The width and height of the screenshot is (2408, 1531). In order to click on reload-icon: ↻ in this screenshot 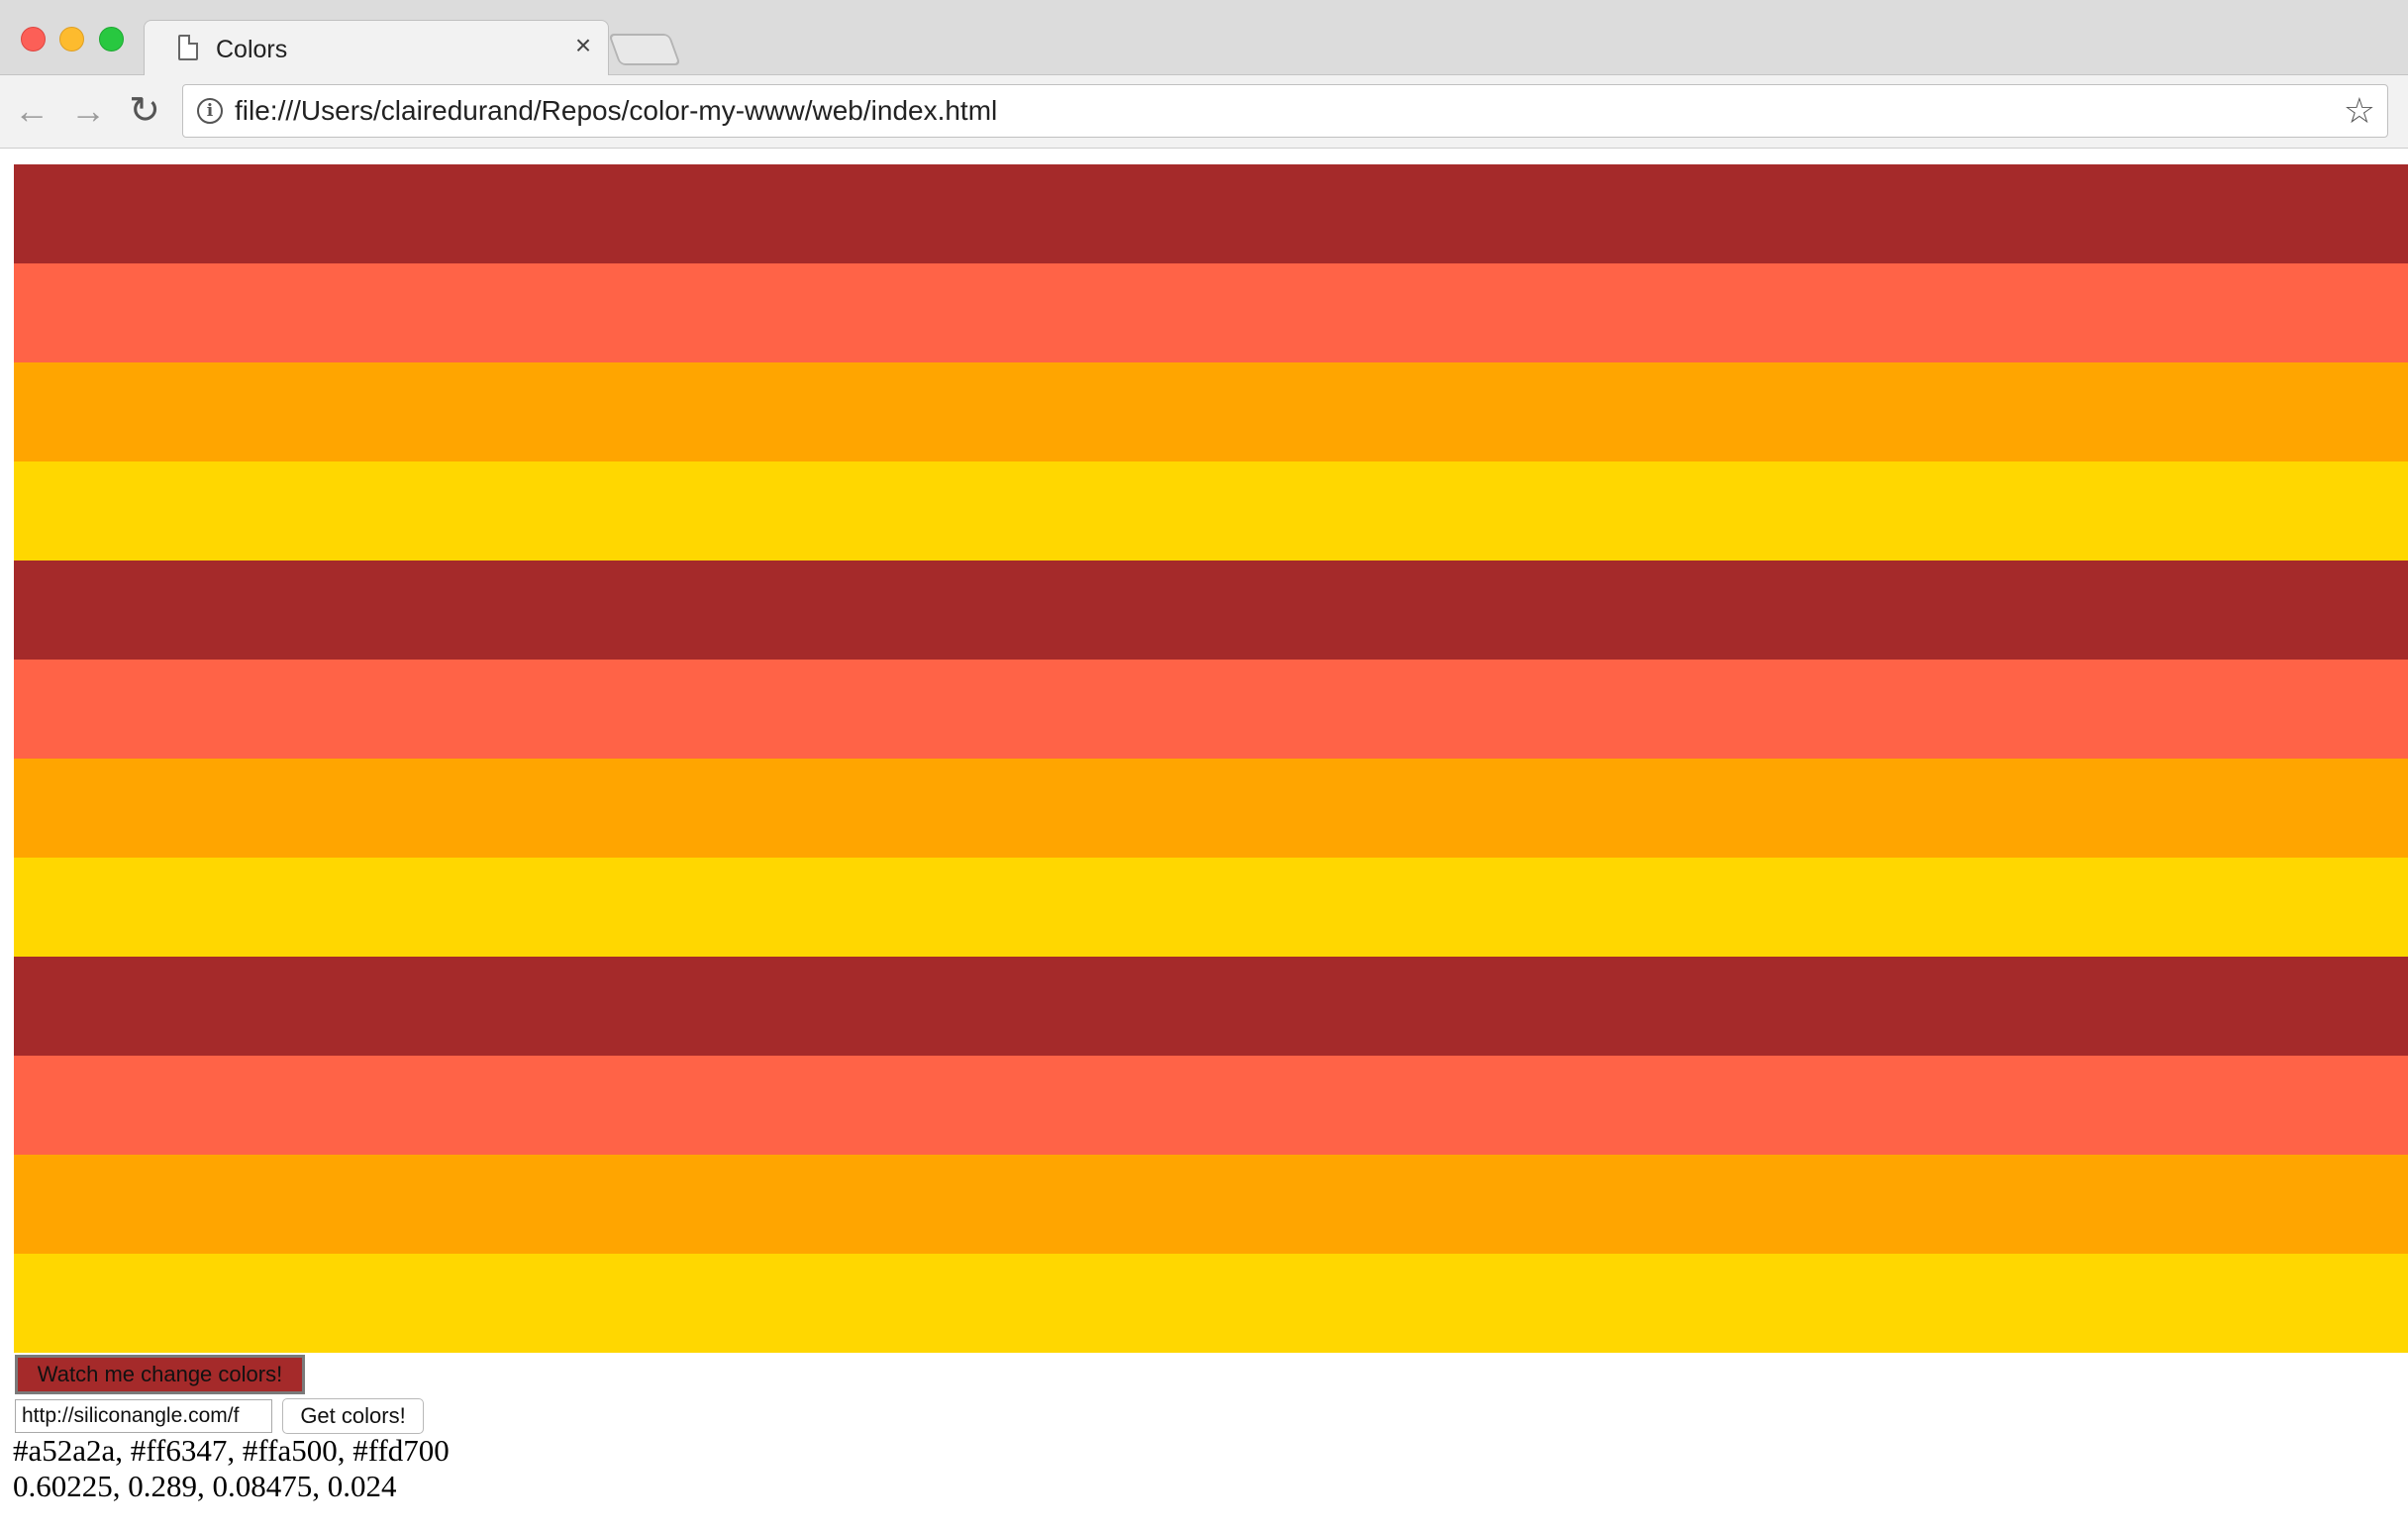, I will do `click(144, 111)`.